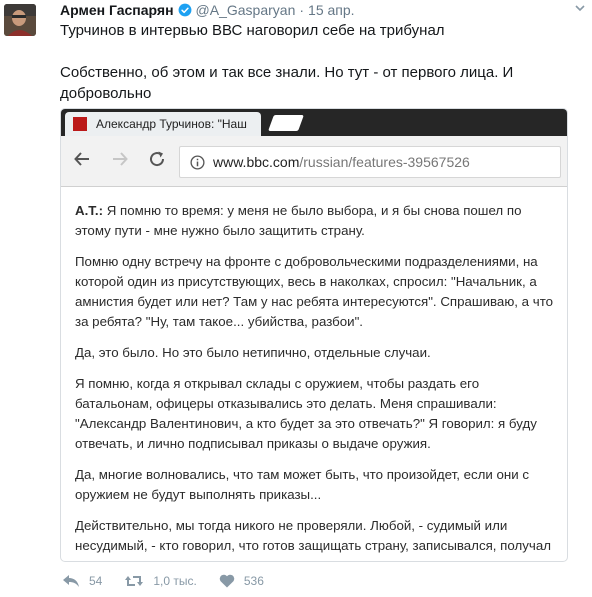 The height and width of the screenshot is (597, 592). I want to click on browser-tab-bar: Александр Турчинов: "Наш, so click(314, 122).